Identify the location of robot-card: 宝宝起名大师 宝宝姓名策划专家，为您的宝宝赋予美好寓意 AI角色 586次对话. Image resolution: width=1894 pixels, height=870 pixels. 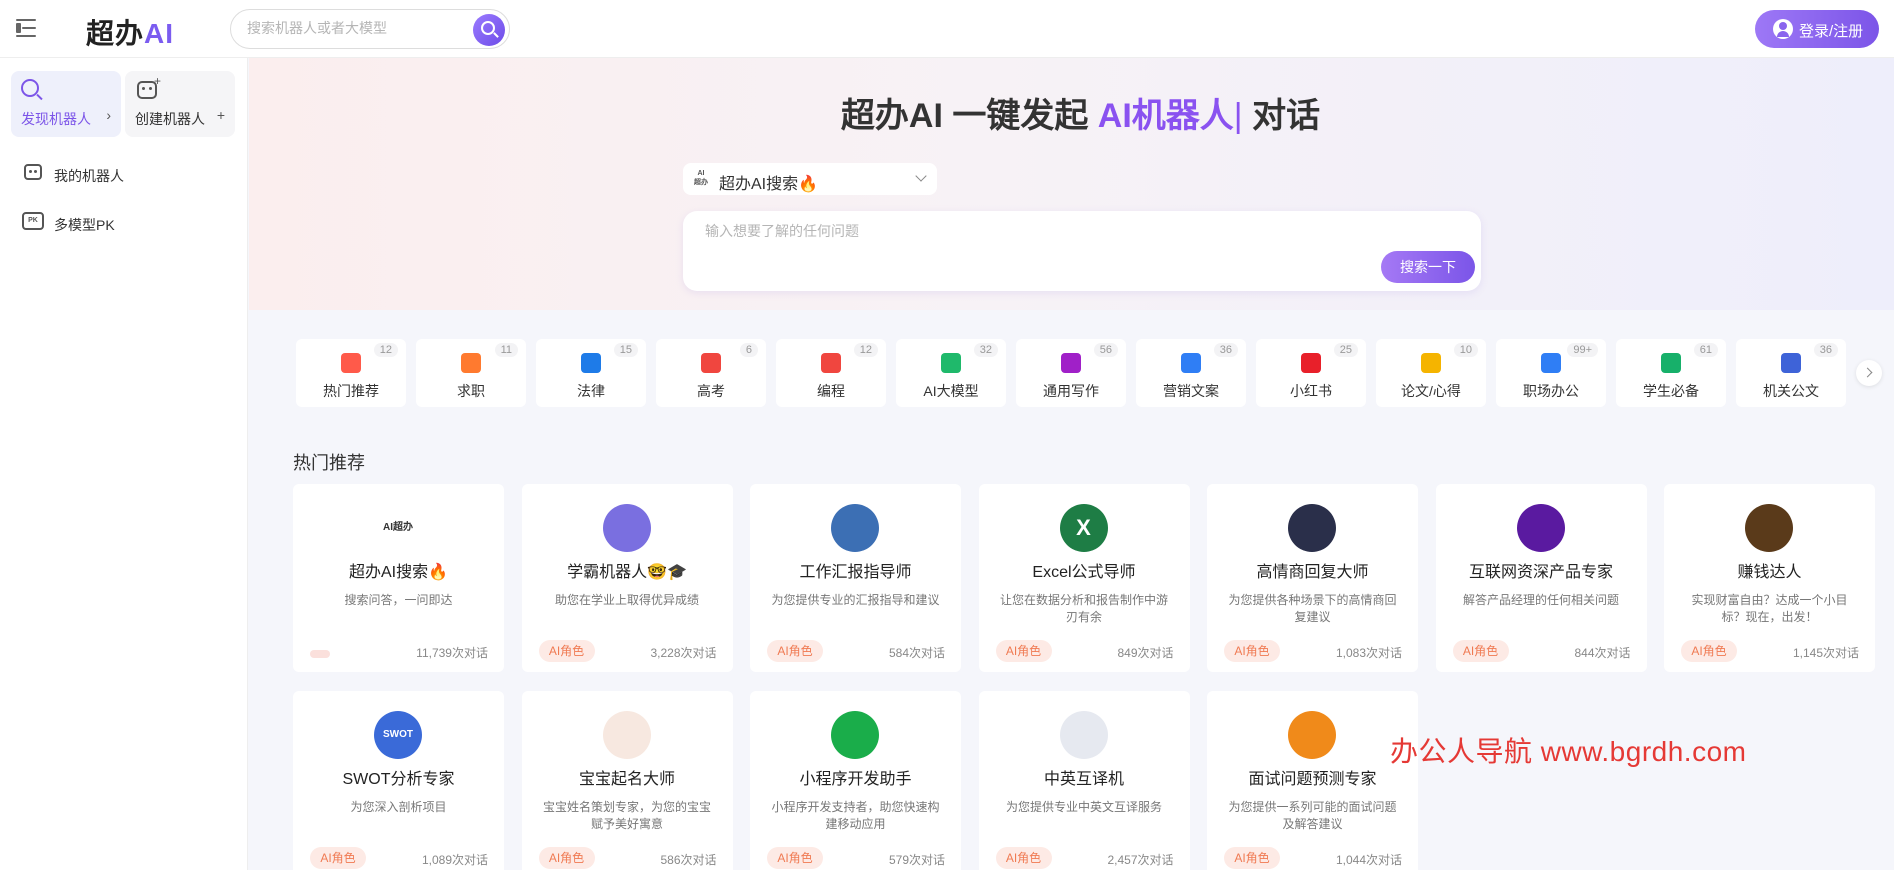
(627, 780).